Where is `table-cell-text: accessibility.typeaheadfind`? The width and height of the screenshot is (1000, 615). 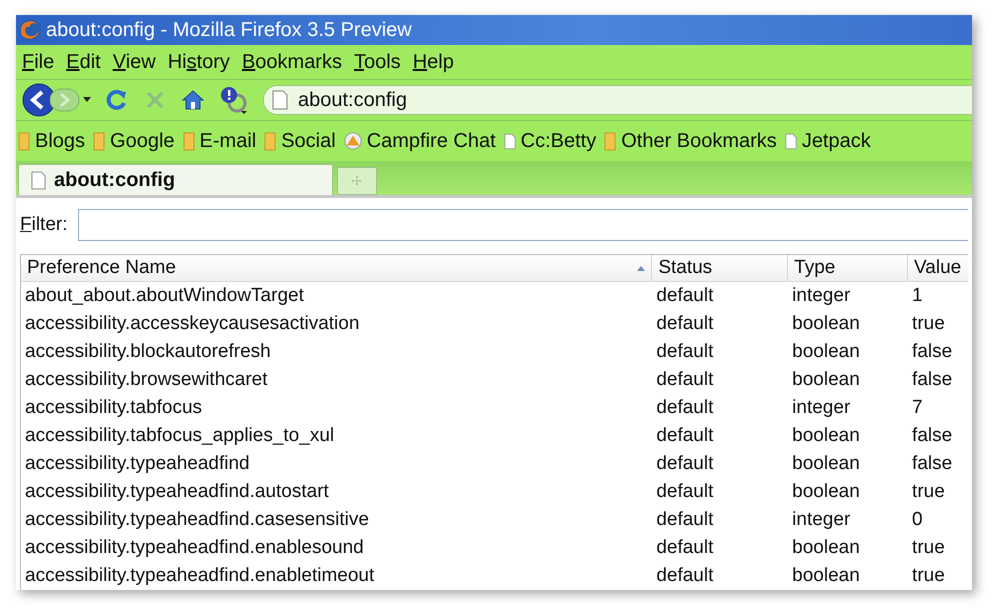
table-cell-text: accessibility.typeaheadfind is located at coordinates (137, 464).